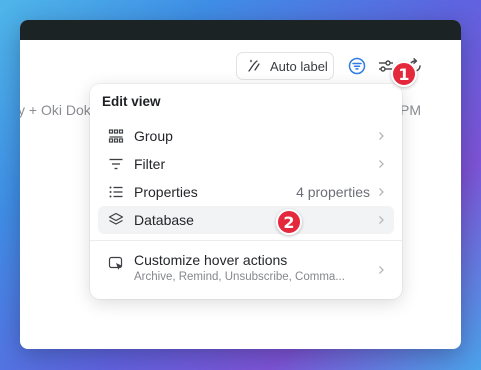  What do you see at coordinates (116, 136) in the screenshot?
I see `grid-icon` at bounding box center [116, 136].